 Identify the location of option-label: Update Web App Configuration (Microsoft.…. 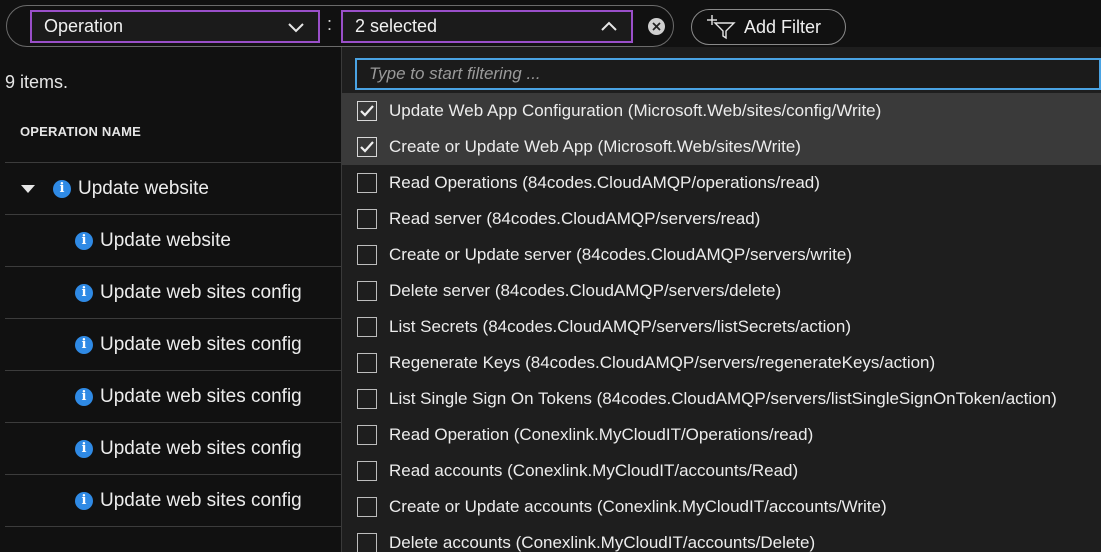
(635, 110).